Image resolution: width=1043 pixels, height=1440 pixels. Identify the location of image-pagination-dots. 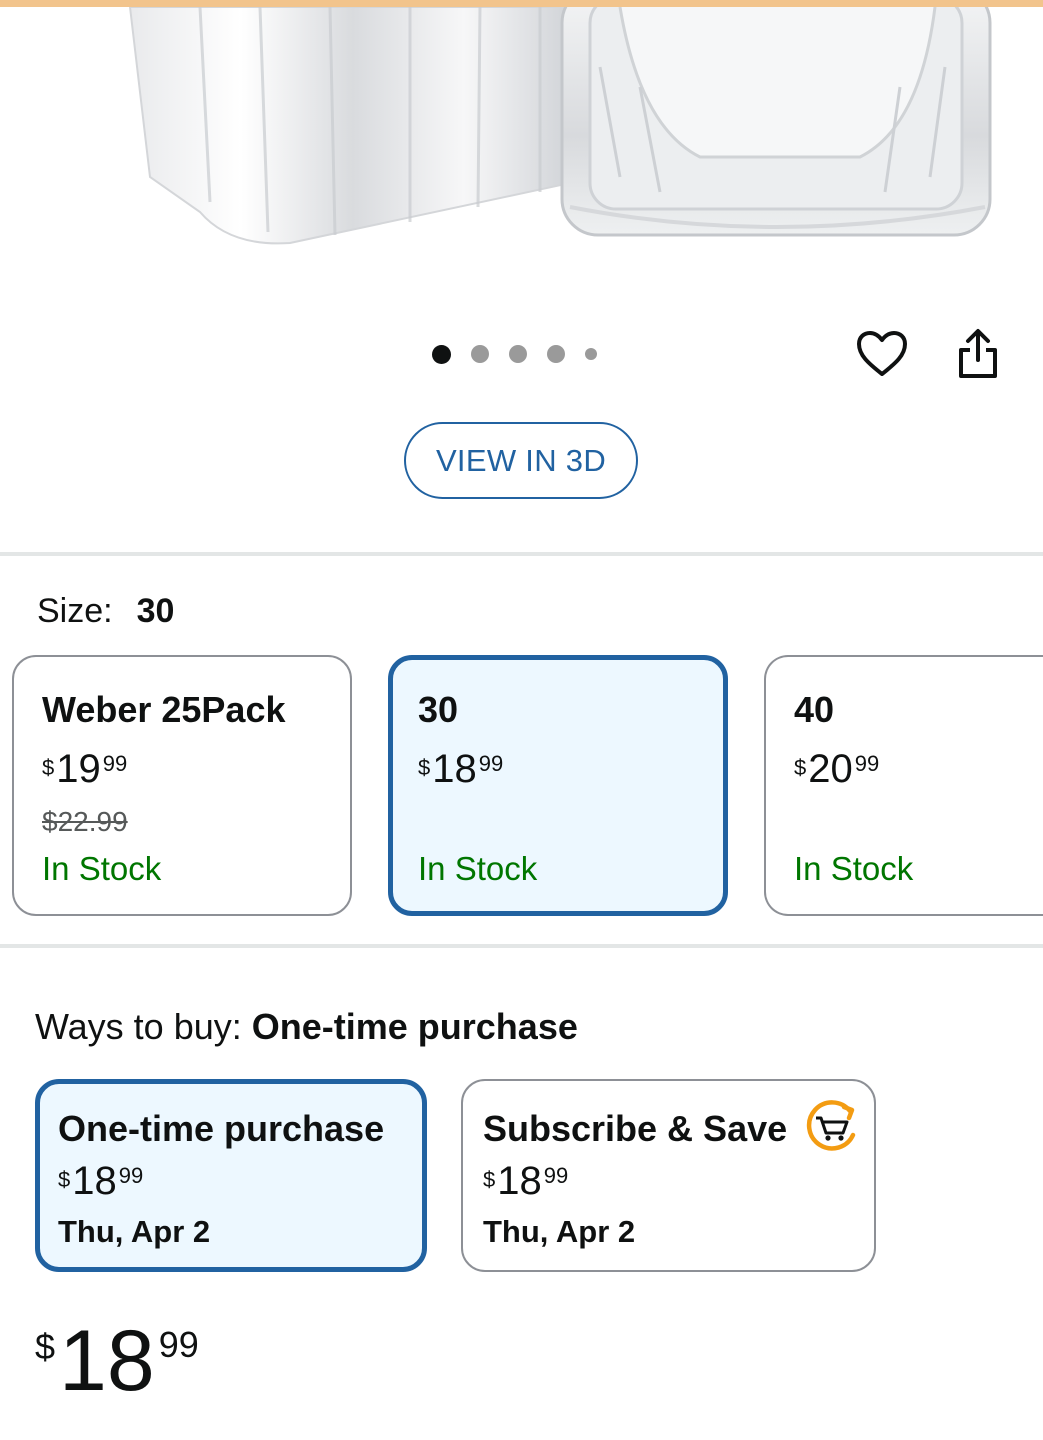
(514, 354).